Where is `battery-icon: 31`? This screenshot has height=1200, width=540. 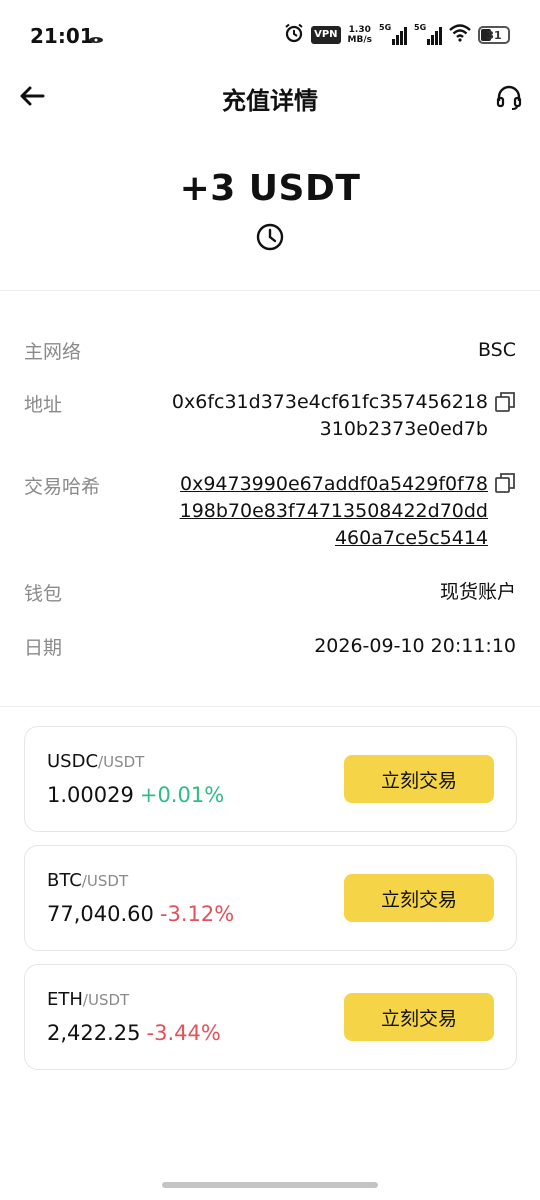 battery-icon: 31 is located at coordinates (494, 35).